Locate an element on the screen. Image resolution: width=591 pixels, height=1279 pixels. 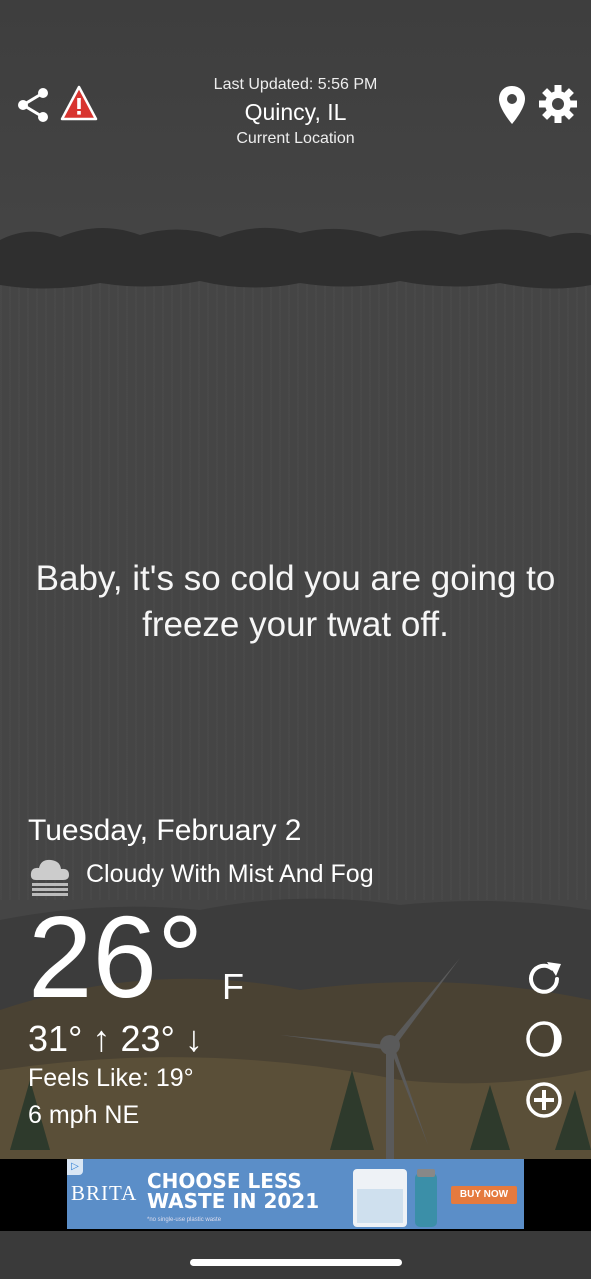
high-low-temps: 31° ↑ 23° ↓ is located at coordinates (115, 1039).